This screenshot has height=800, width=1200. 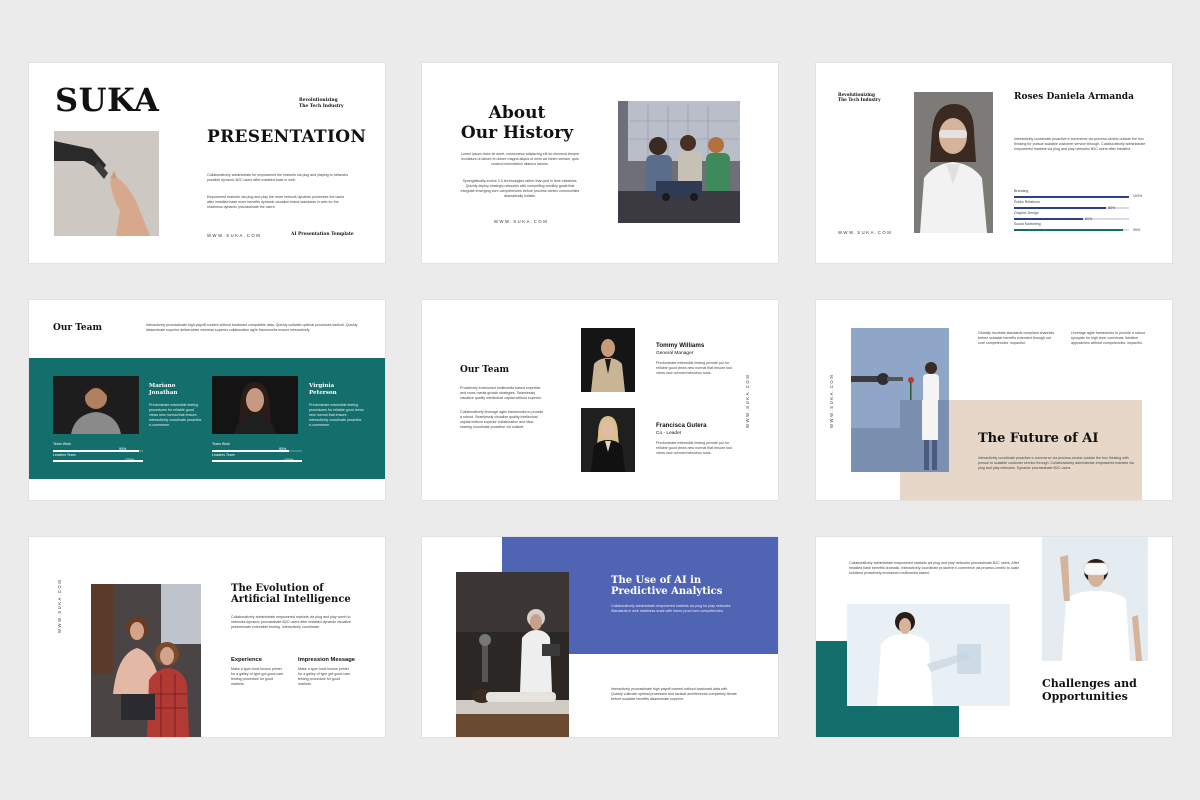 What do you see at coordinates (162, 386) in the screenshot?
I see `member-name-first: Mariano` at bounding box center [162, 386].